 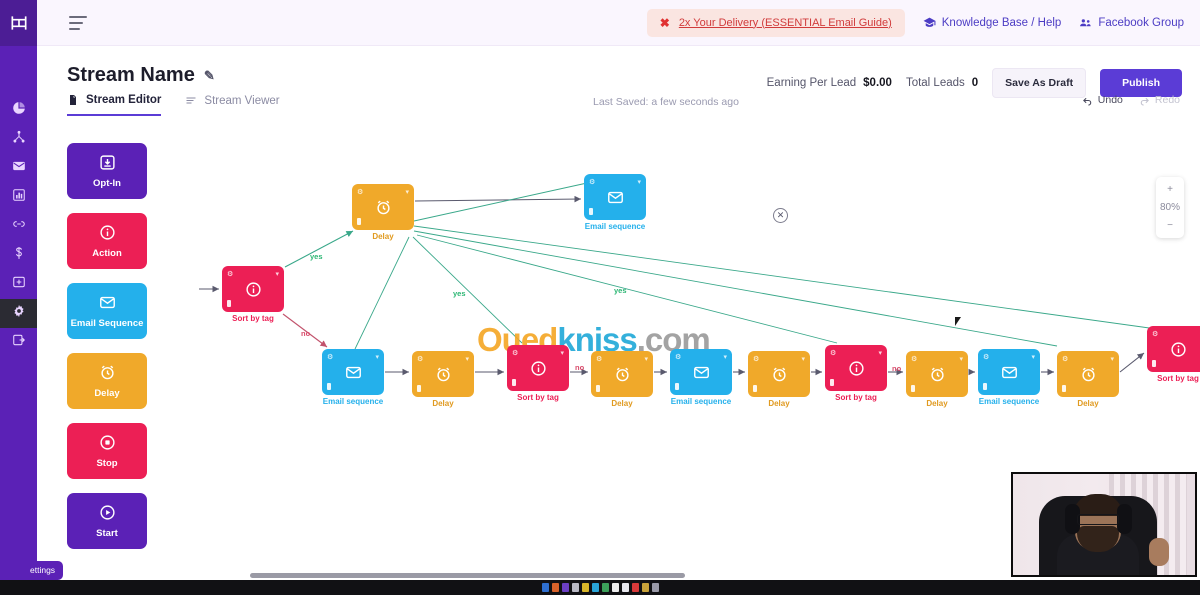 I want to click on undo-button: Undo, so click(x=1102, y=100).